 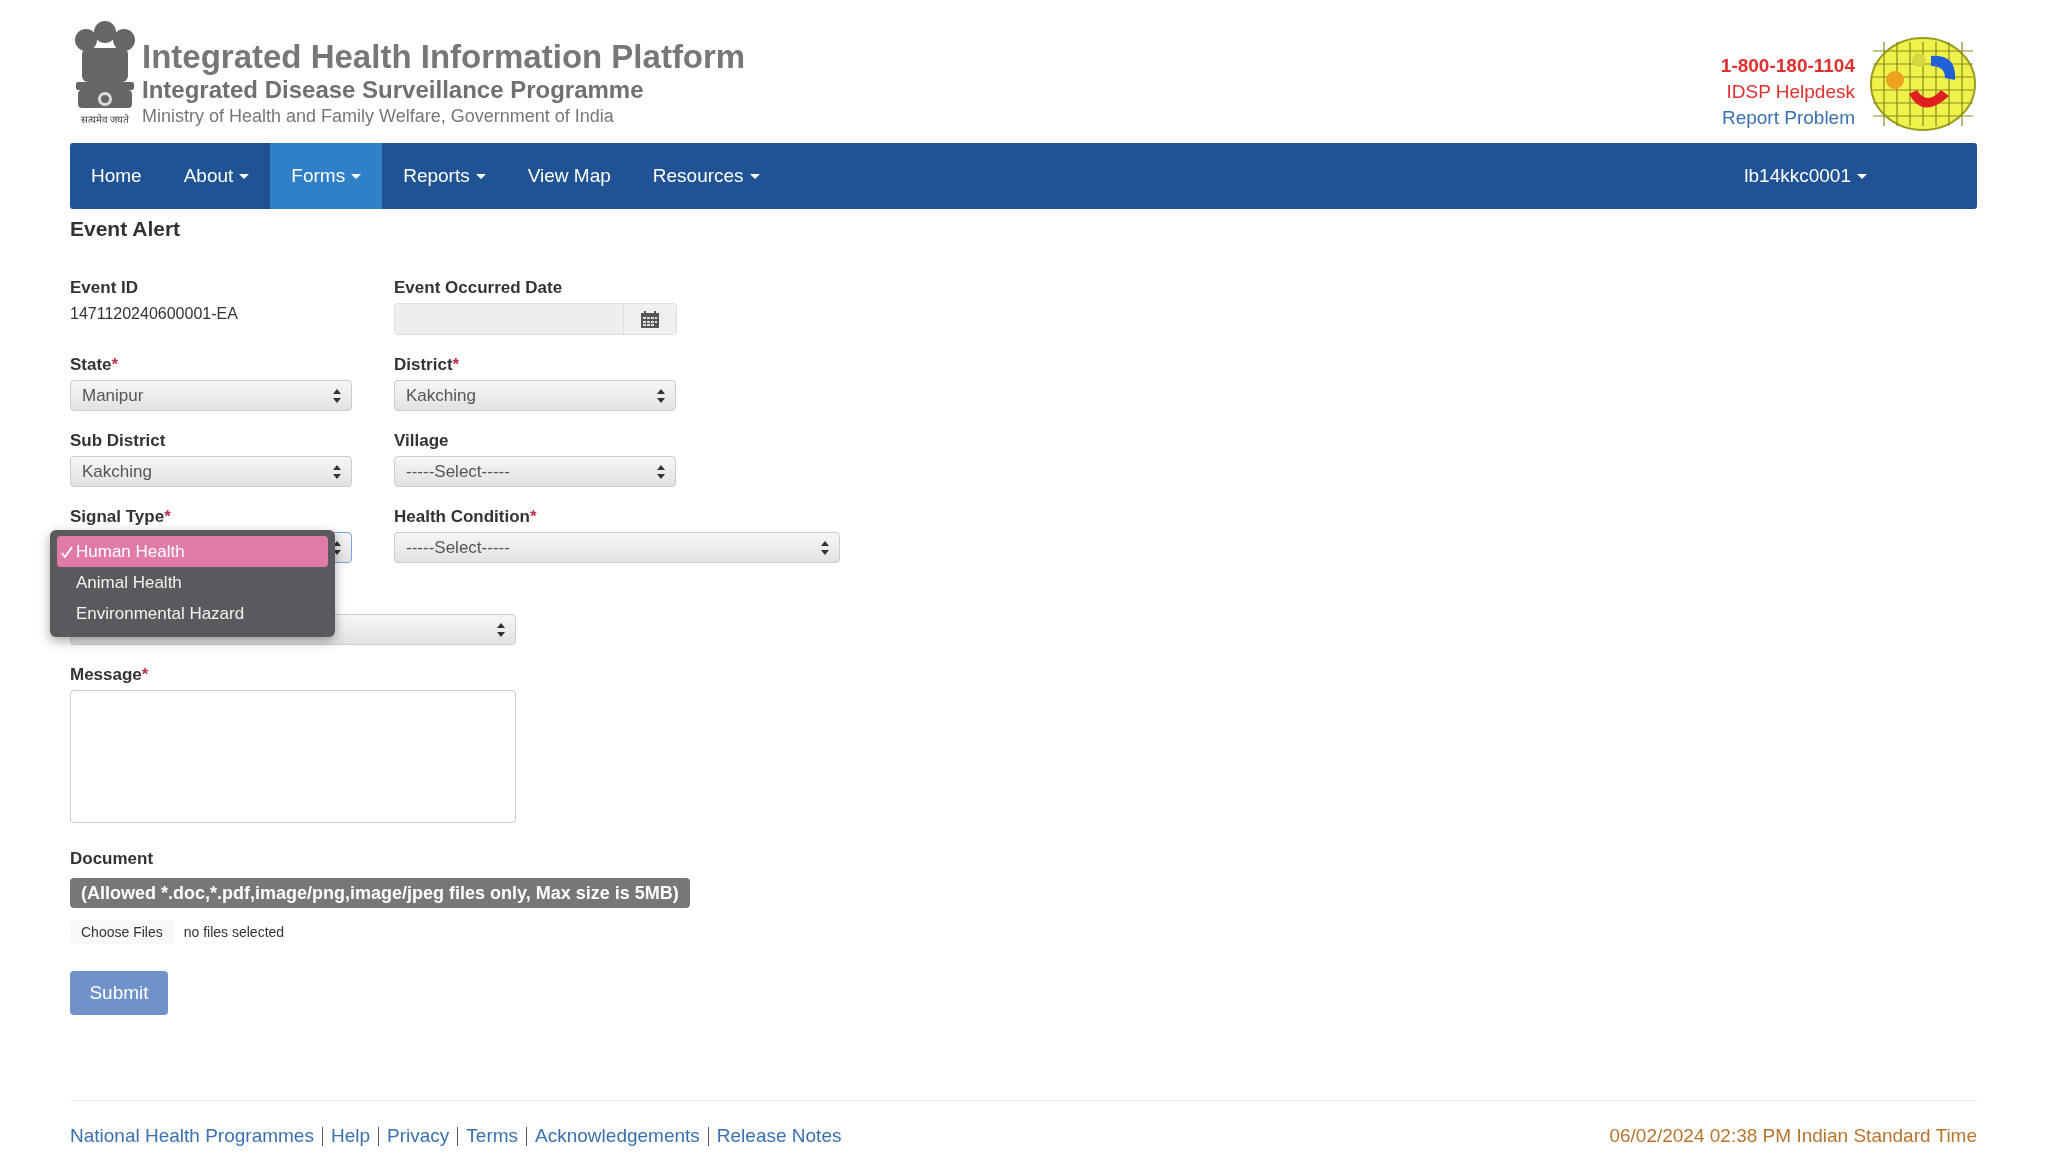 What do you see at coordinates (105, 120) in the screenshot?
I see `motto-text: सत्यमेव जयते` at bounding box center [105, 120].